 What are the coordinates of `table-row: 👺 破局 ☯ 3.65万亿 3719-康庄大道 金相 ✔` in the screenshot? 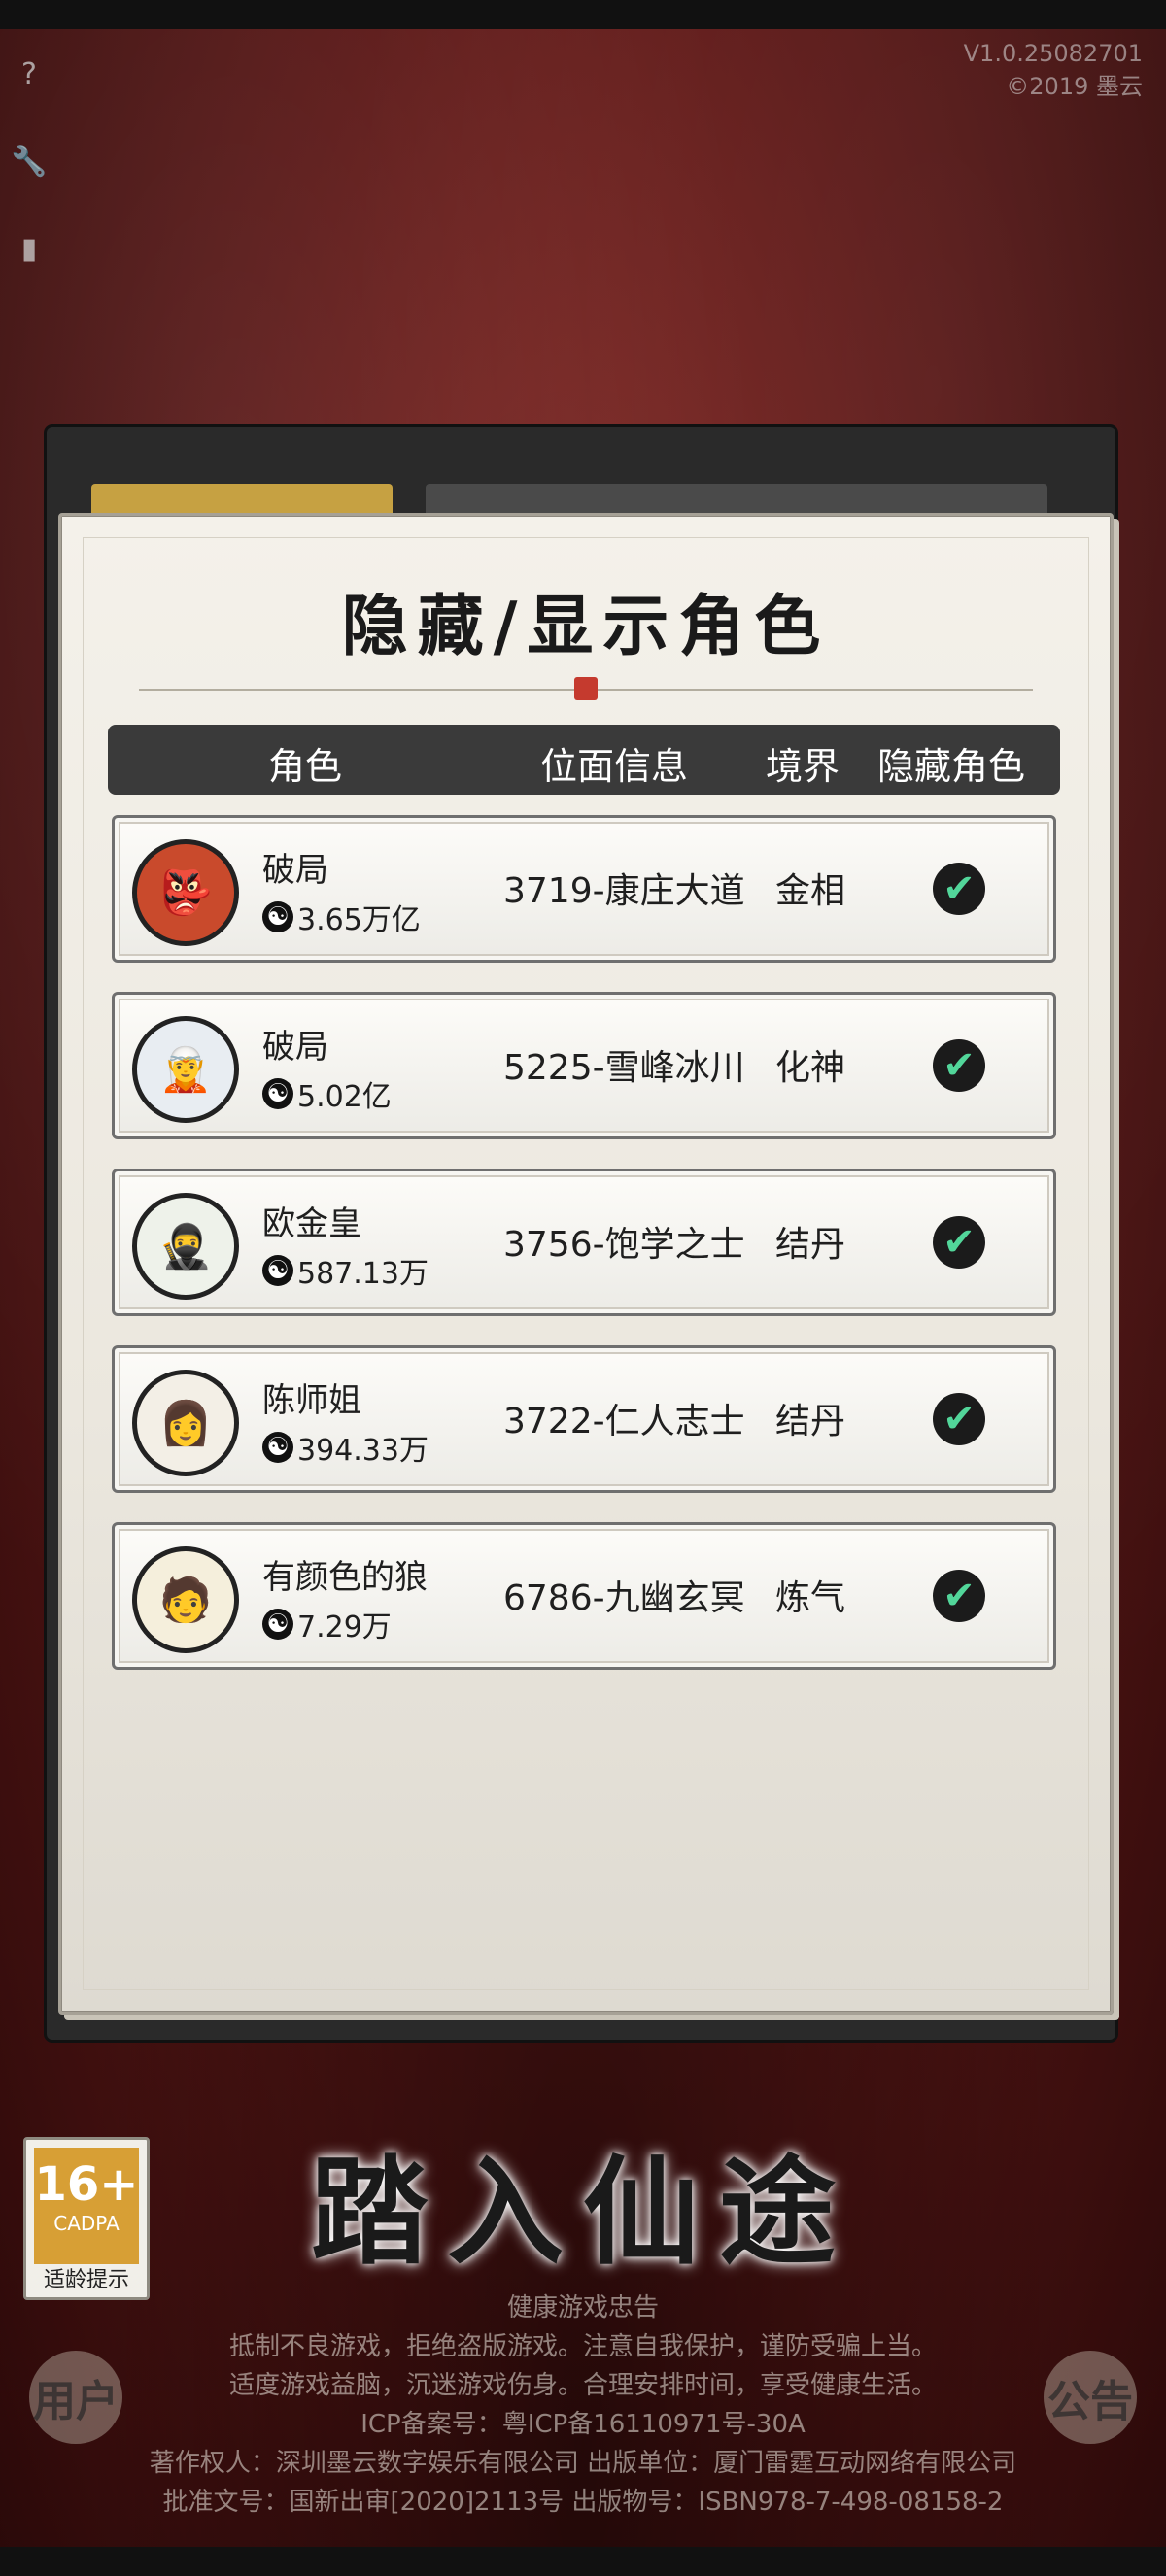 It's located at (584, 889).